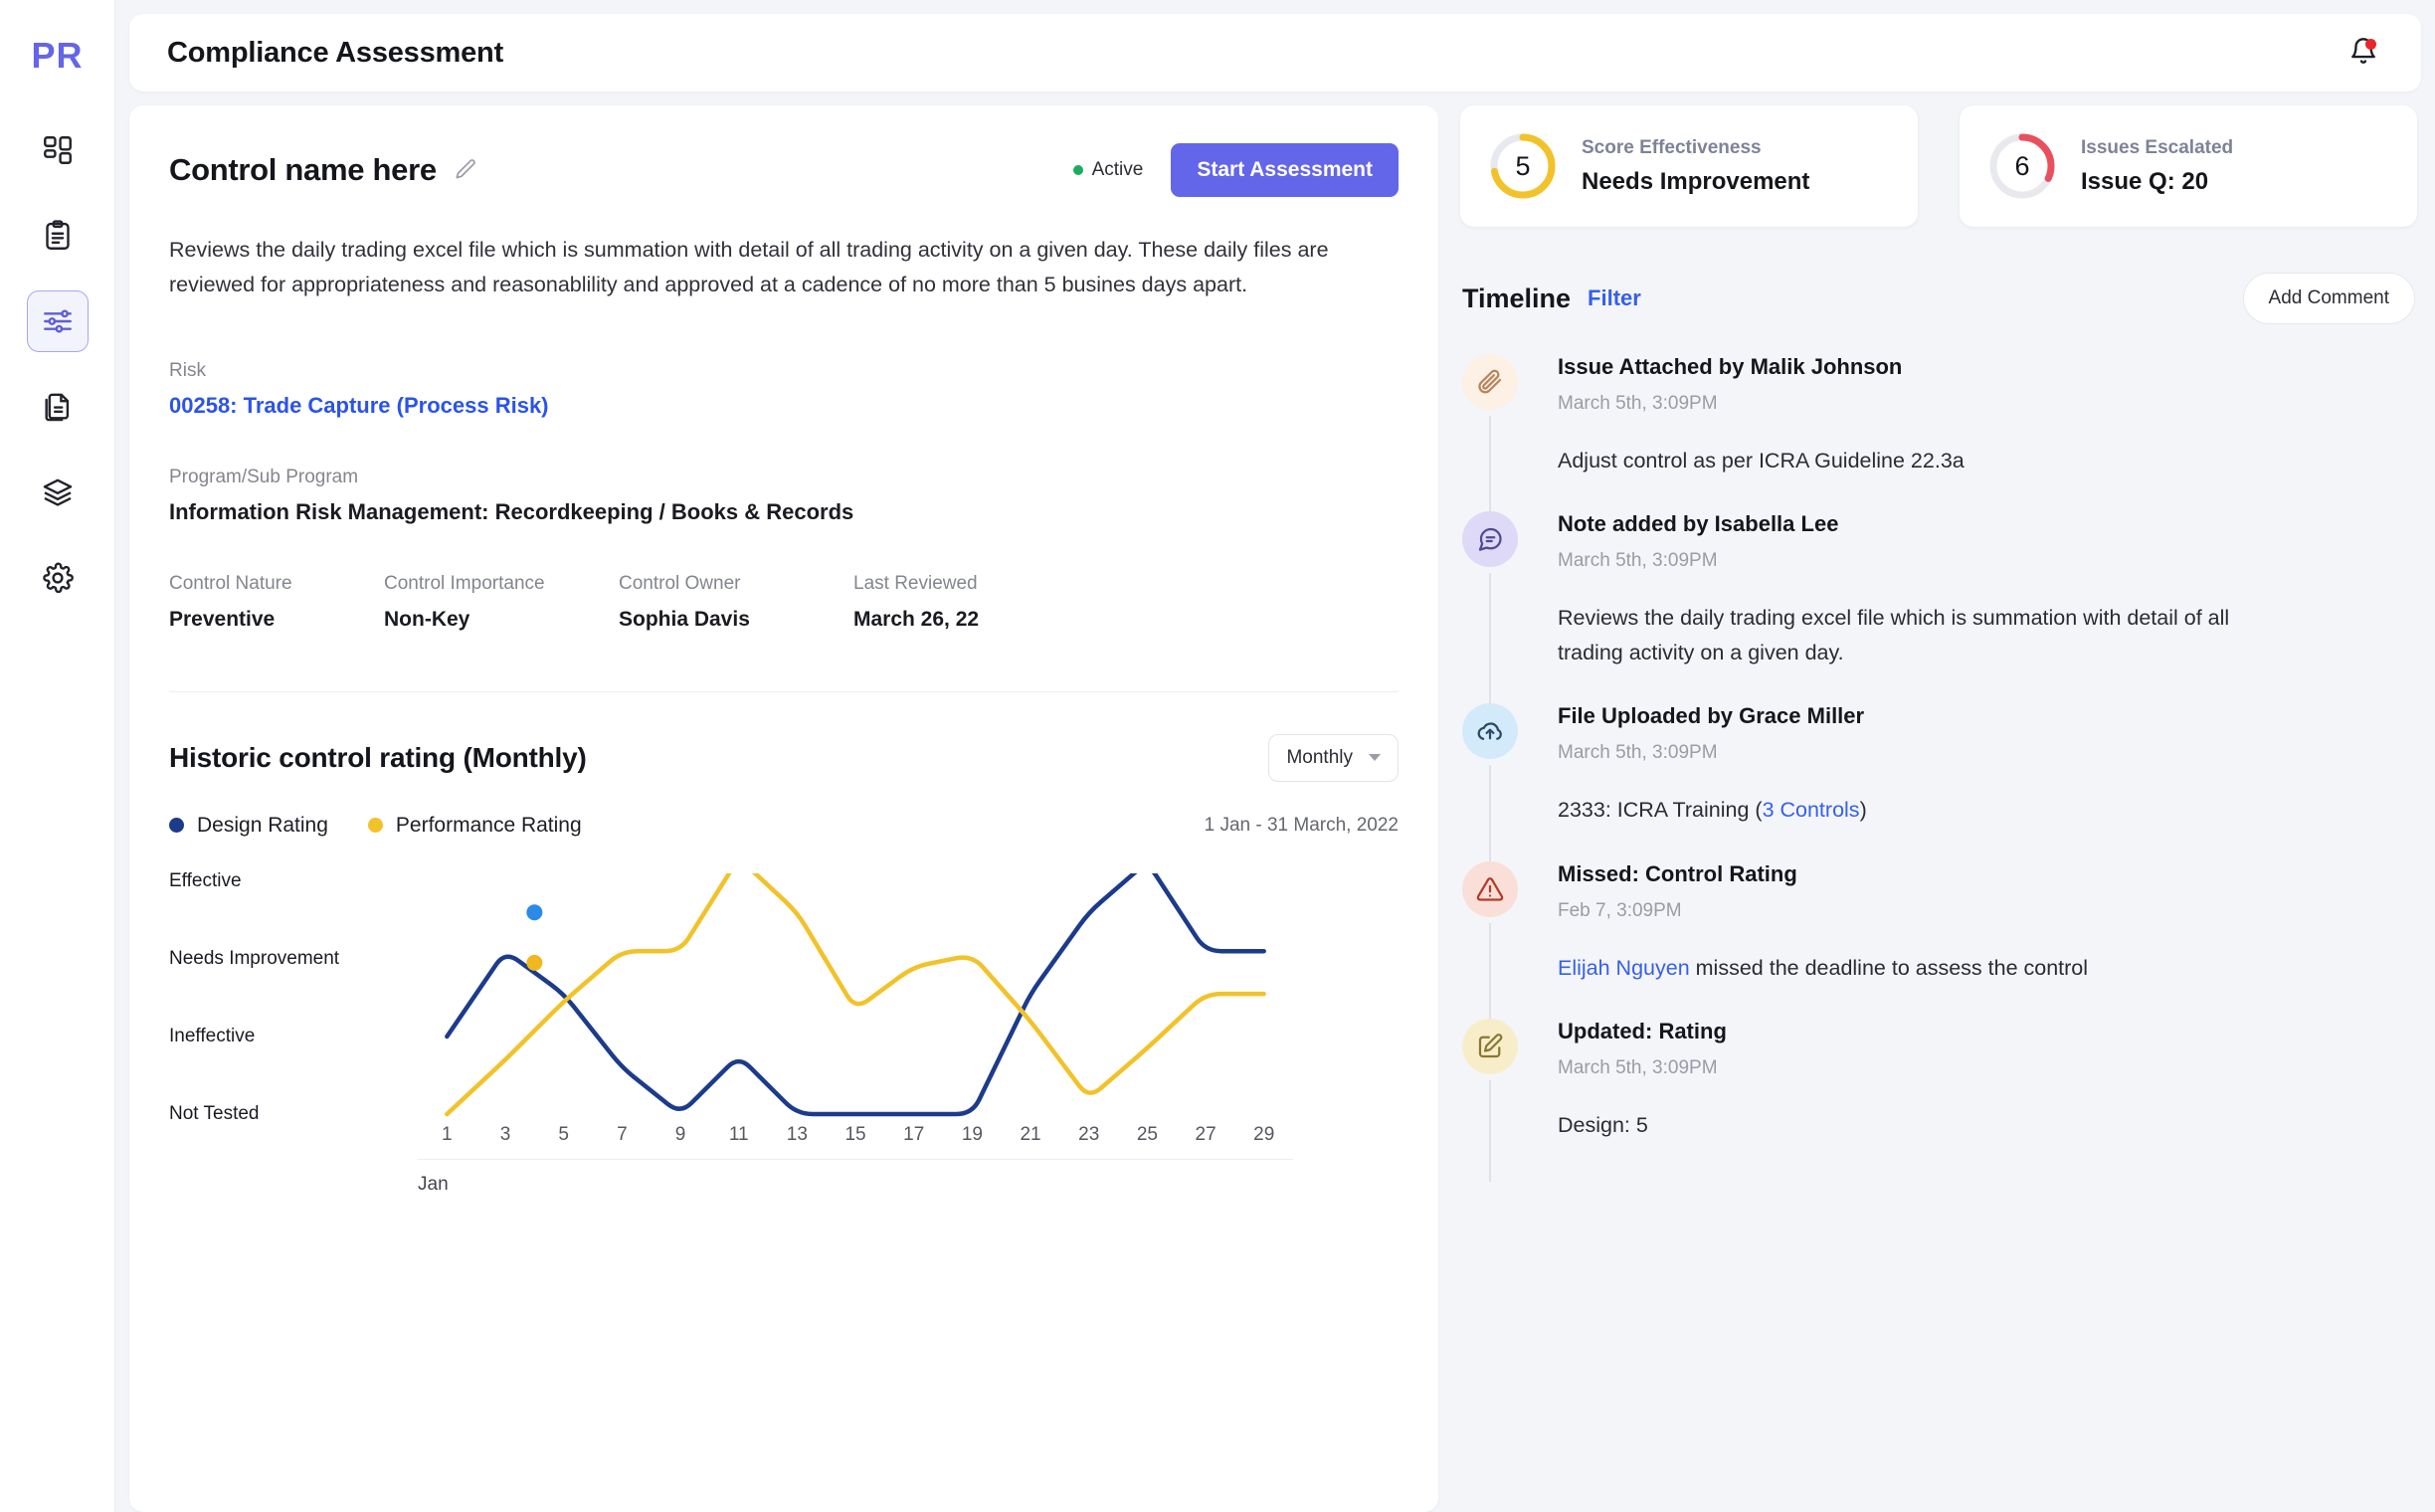  What do you see at coordinates (1147, 1134) in the screenshot?
I see `x-tick-label: 25` at bounding box center [1147, 1134].